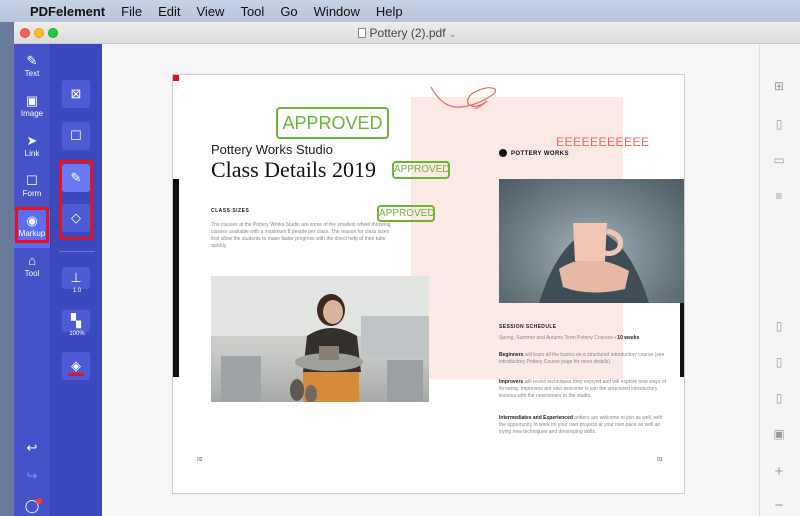  Describe the element at coordinates (779, 326) in the screenshot. I see `extract-page-icon: ▯` at that location.